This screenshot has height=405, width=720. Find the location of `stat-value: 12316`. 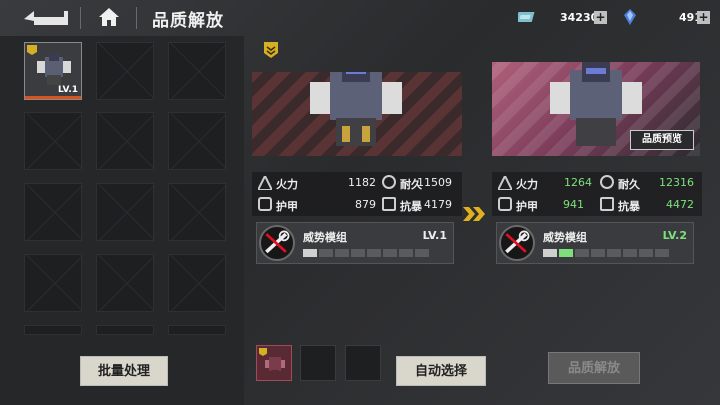

stat-value: 12316 is located at coordinates (676, 182).